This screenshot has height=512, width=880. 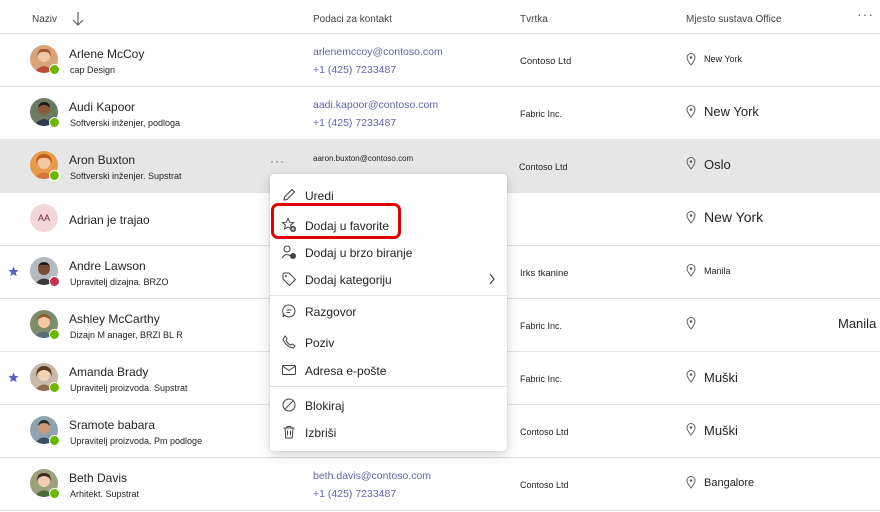 I want to click on contact-name: Beth Davis, so click(x=98, y=478).